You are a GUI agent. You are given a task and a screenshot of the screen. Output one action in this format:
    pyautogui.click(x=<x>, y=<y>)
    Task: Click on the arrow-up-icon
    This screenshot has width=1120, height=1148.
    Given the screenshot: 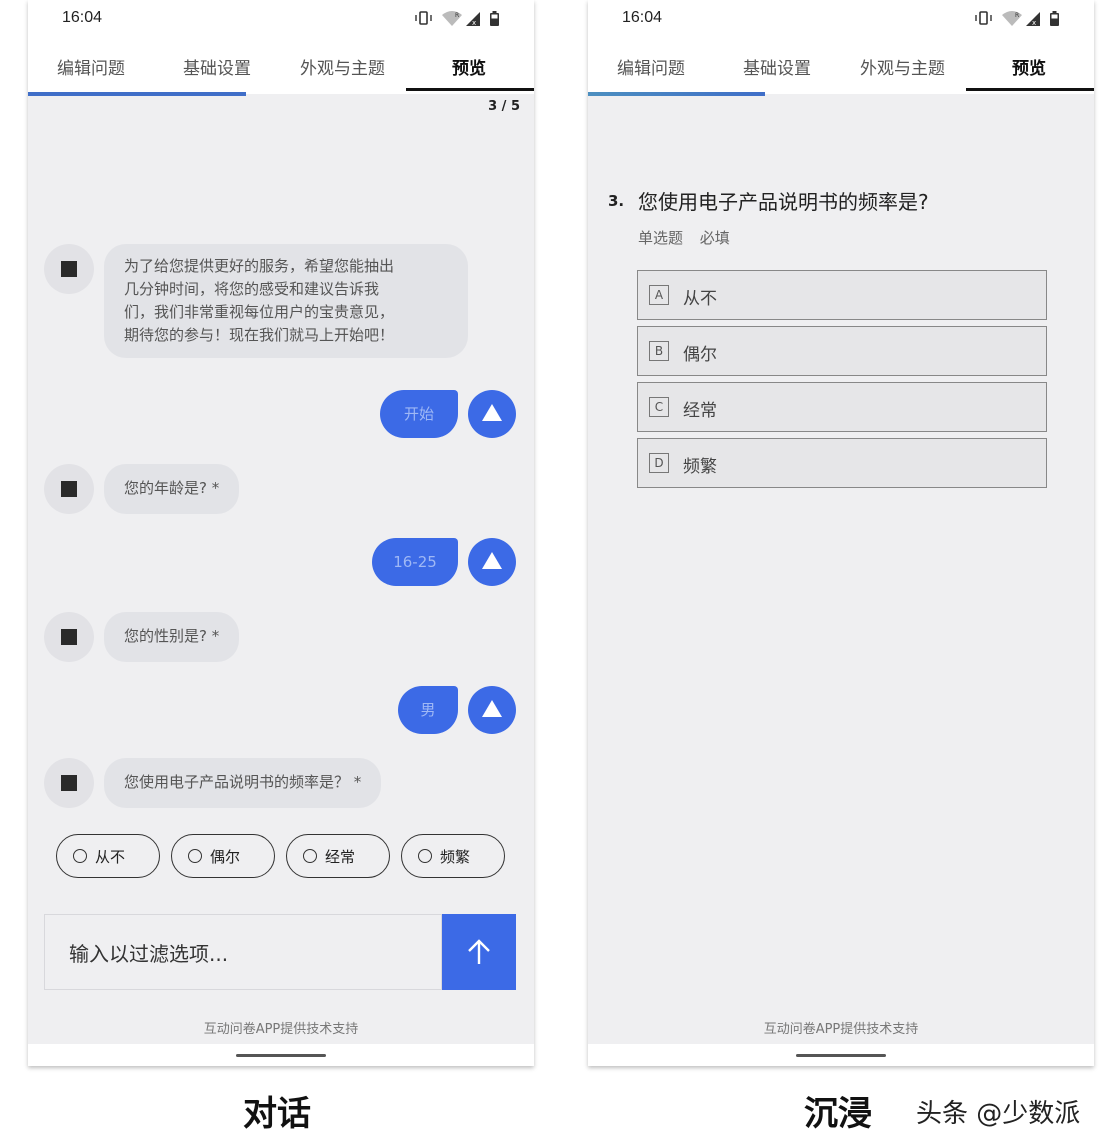 What is the action you would take?
    pyautogui.click(x=479, y=951)
    